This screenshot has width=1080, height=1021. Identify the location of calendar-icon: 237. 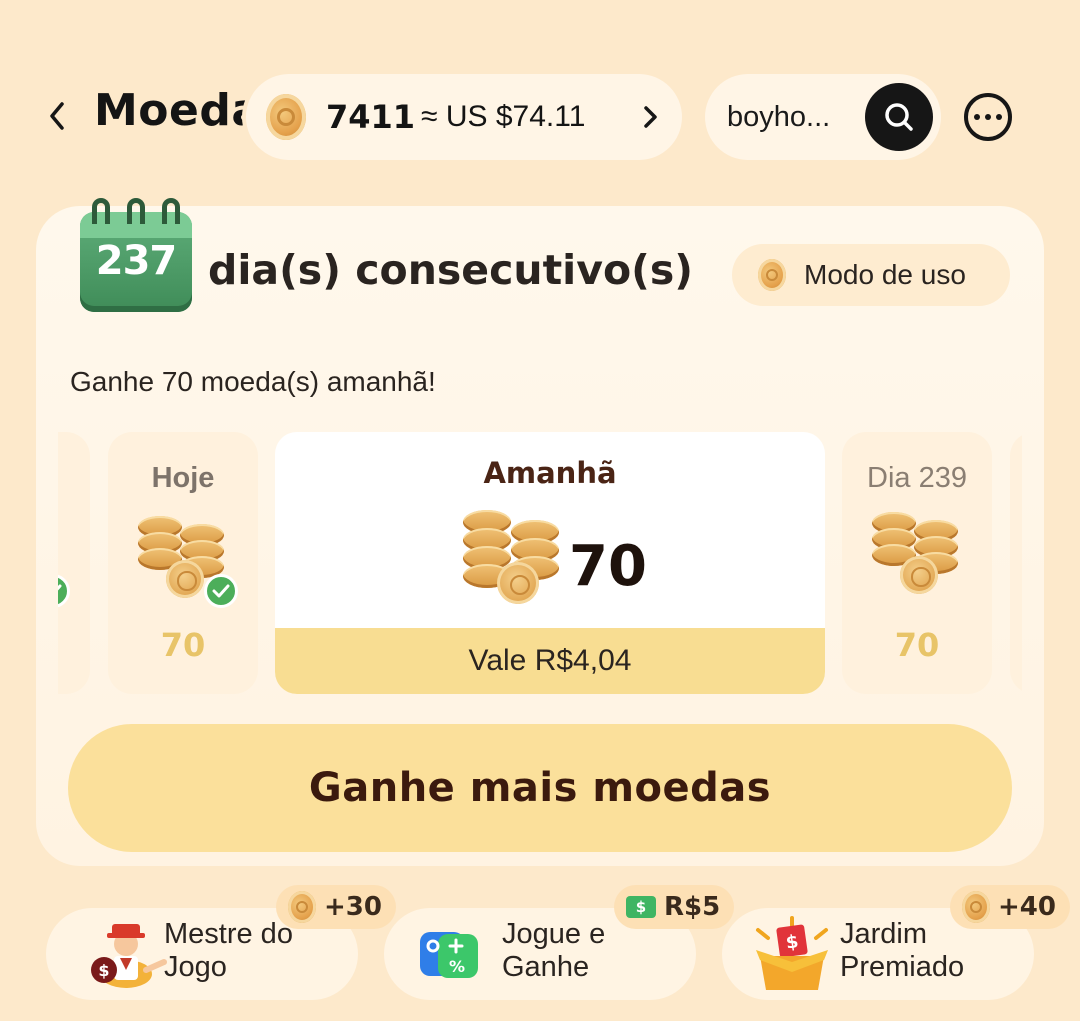
(136, 257).